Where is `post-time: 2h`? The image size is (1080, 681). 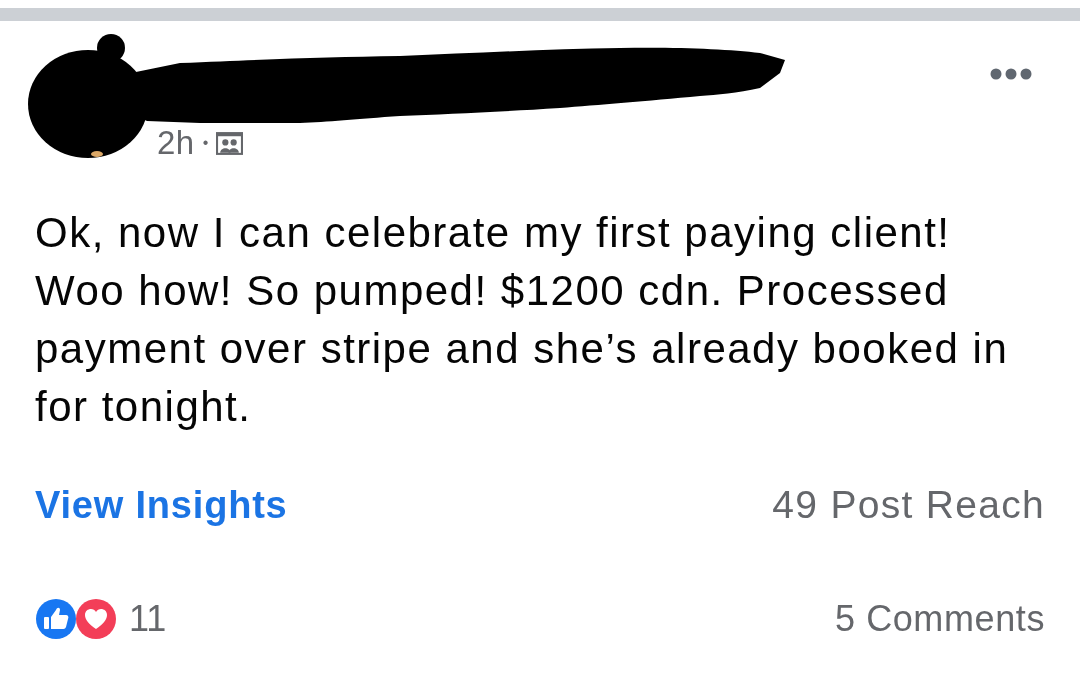 post-time: 2h is located at coordinates (176, 143).